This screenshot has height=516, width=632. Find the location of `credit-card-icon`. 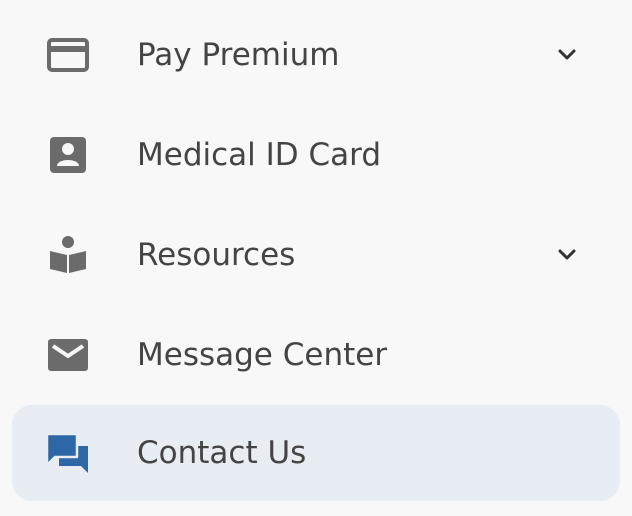

credit-card-icon is located at coordinates (68, 55).